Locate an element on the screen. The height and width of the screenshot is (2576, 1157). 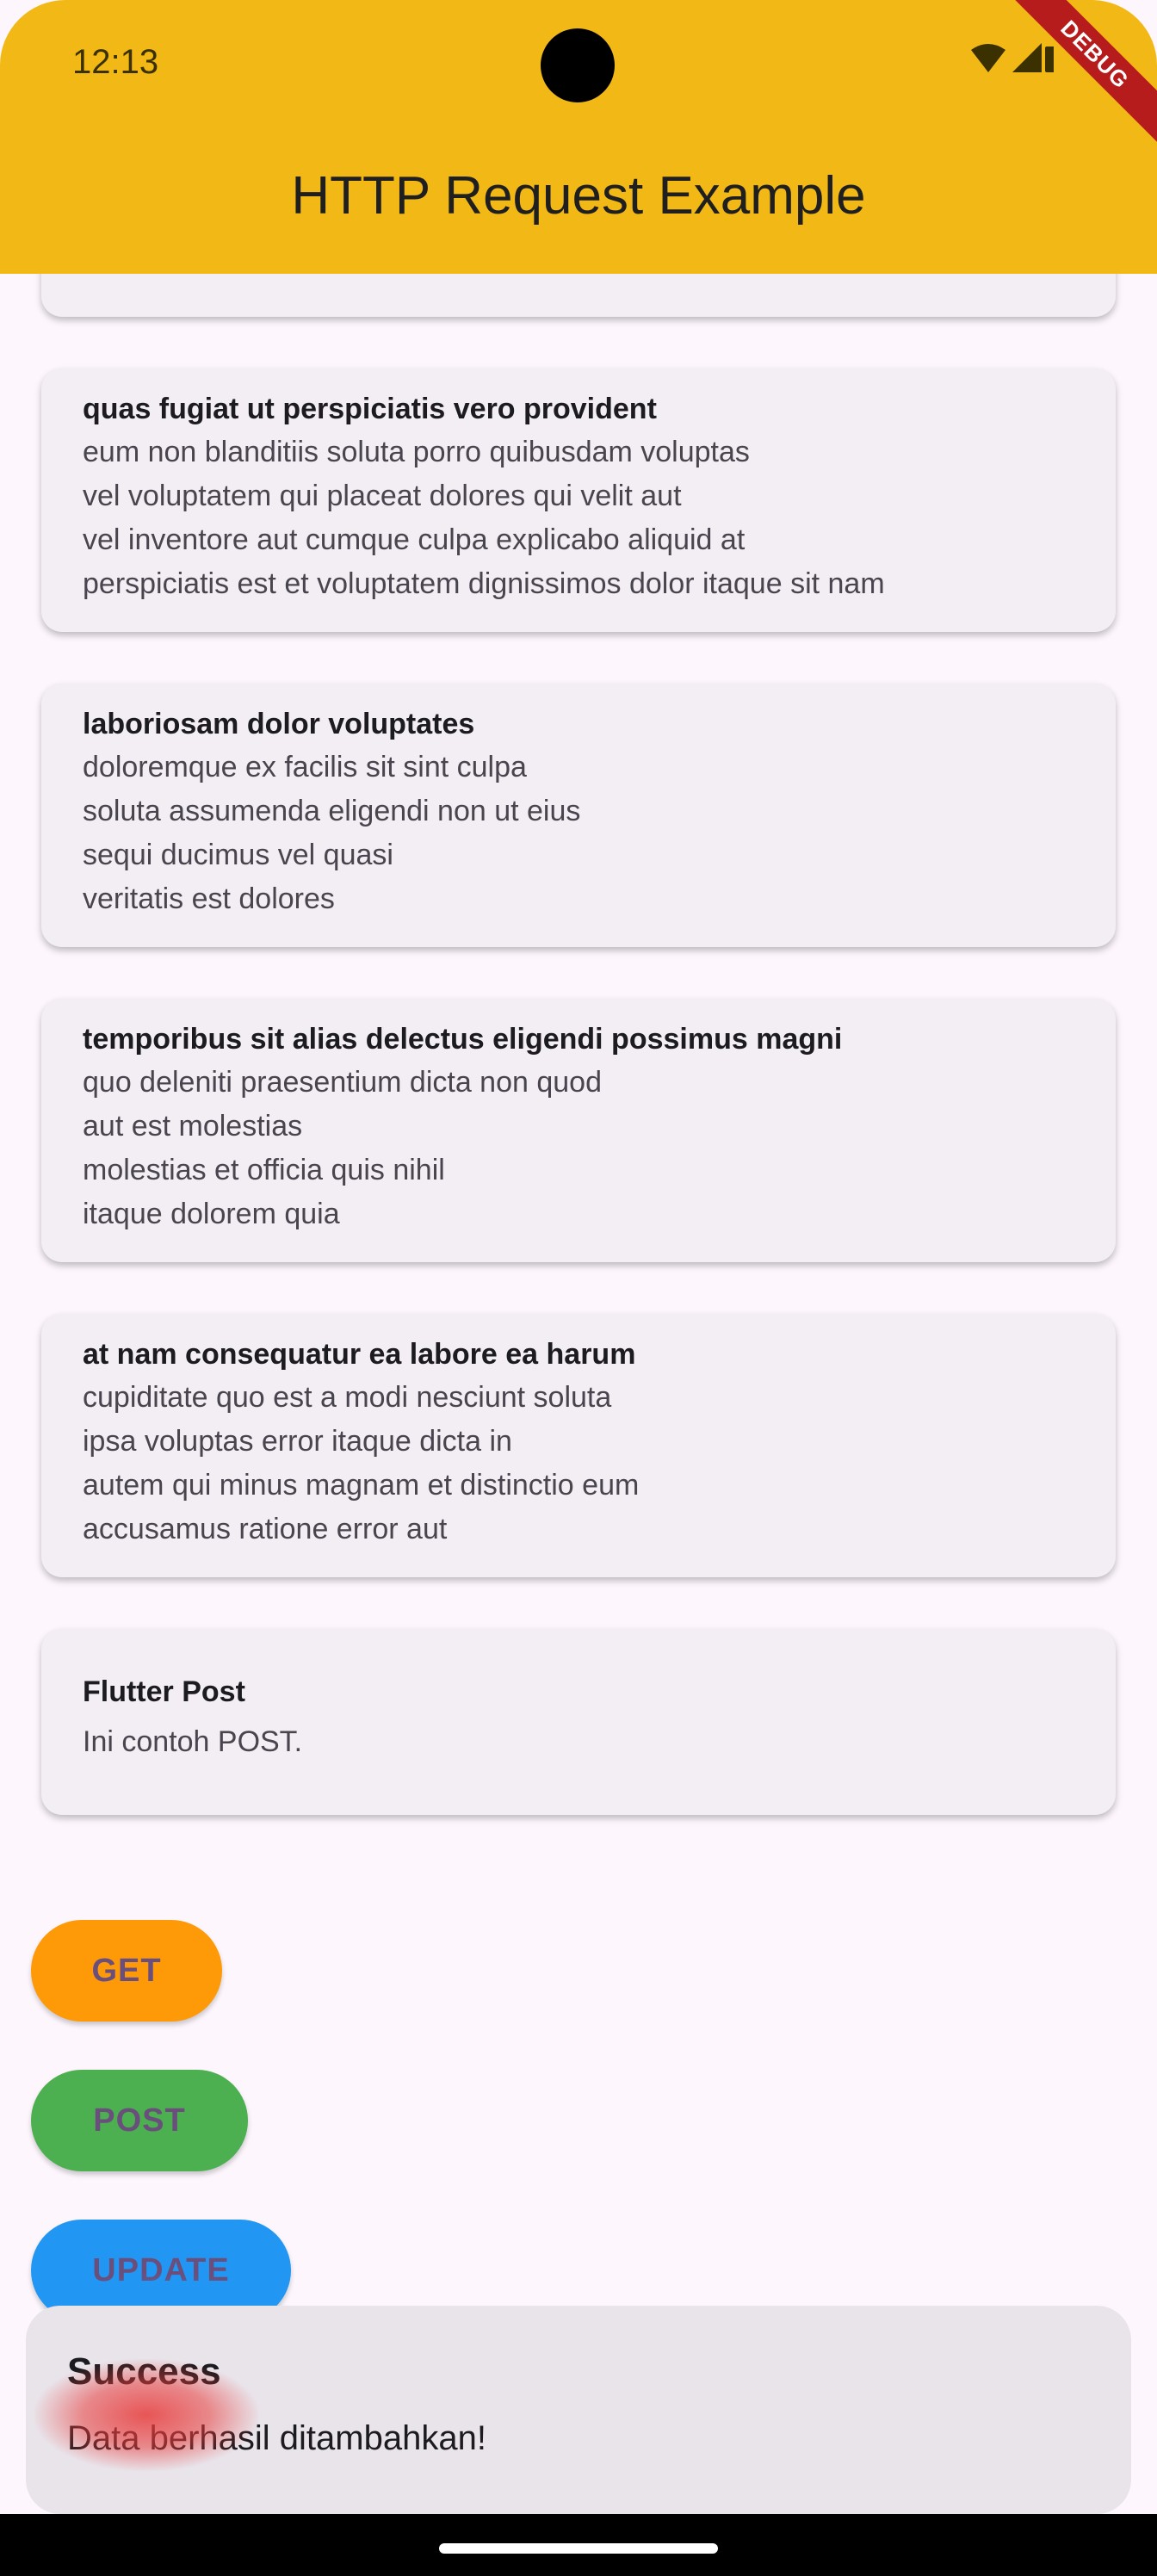
post-title: laboriosam dolor voluptates is located at coordinates (279, 724).